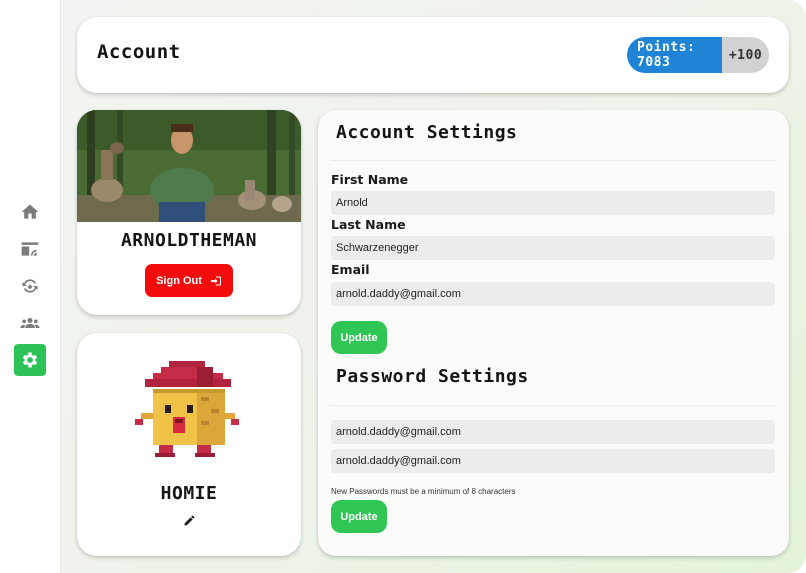 This screenshot has height=573, width=806. I want to click on sidebar-item-home, so click(30, 212).